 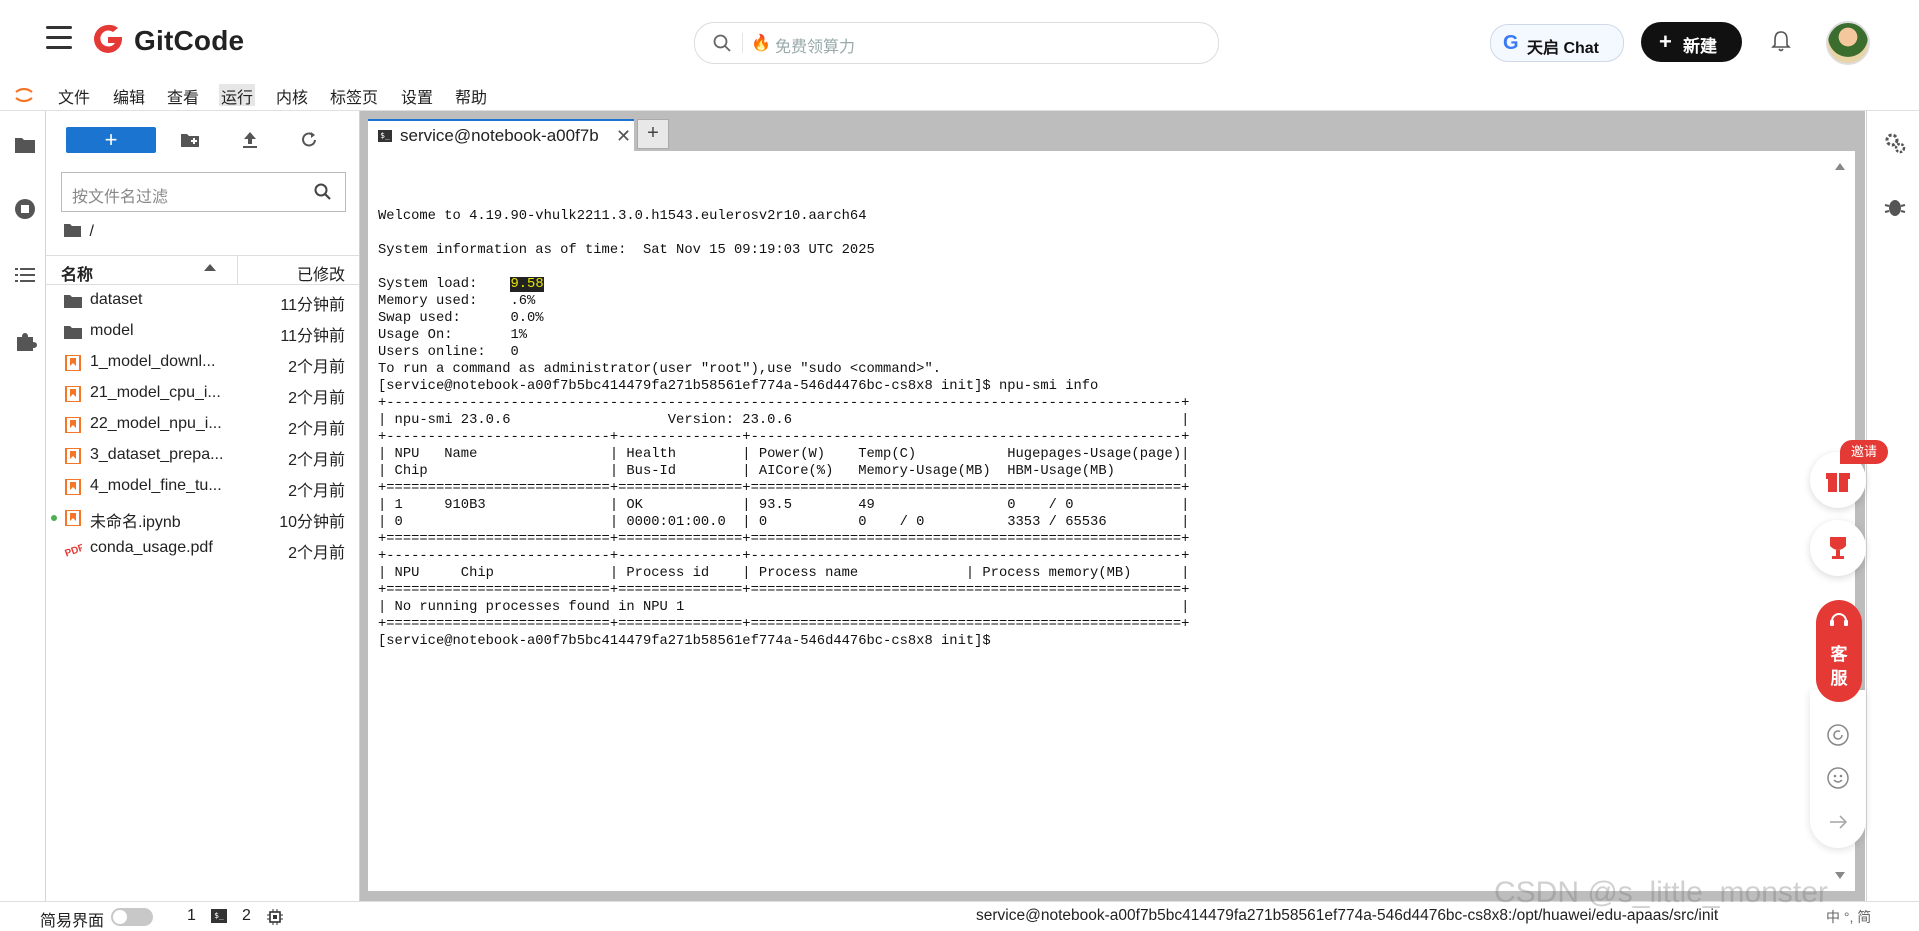 What do you see at coordinates (1848, 917) in the screenshot?
I see `ime-indicator: 中 °, 简` at bounding box center [1848, 917].